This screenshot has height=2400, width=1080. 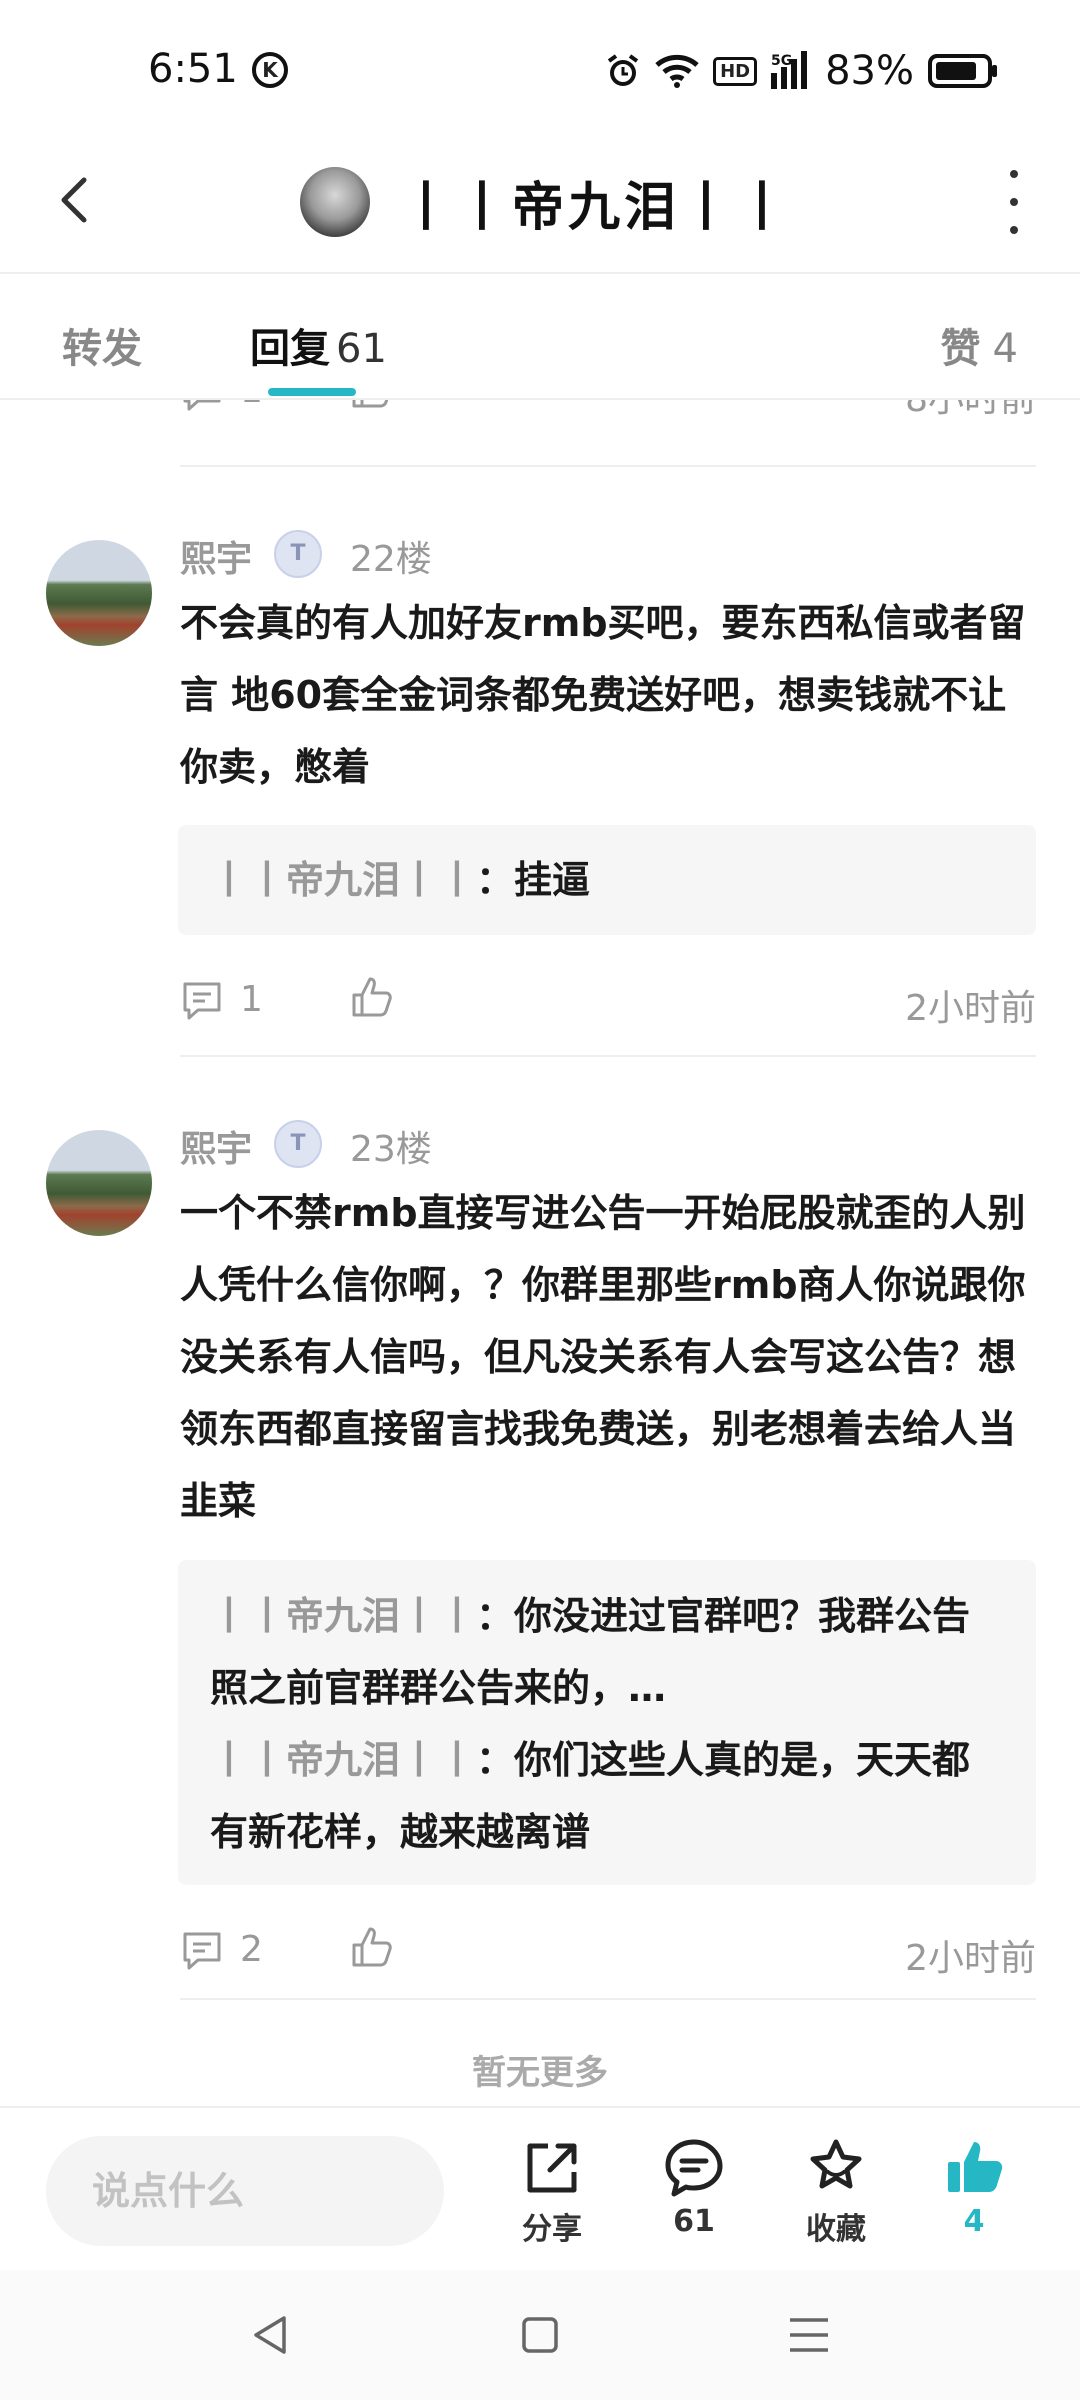 What do you see at coordinates (975, 2167) in the screenshot?
I see `thumbs-up-filled-icon` at bounding box center [975, 2167].